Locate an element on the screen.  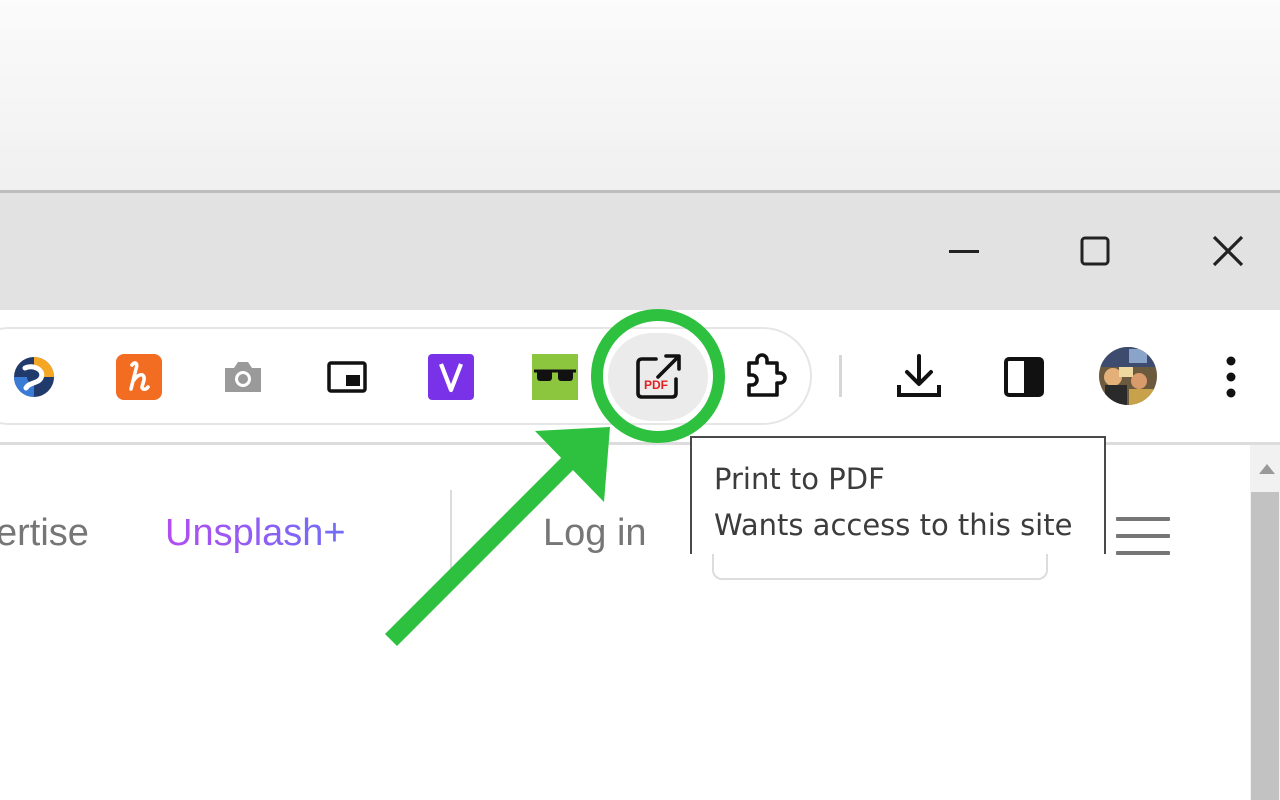
maximize-icon is located at coordinates (1095, 251).